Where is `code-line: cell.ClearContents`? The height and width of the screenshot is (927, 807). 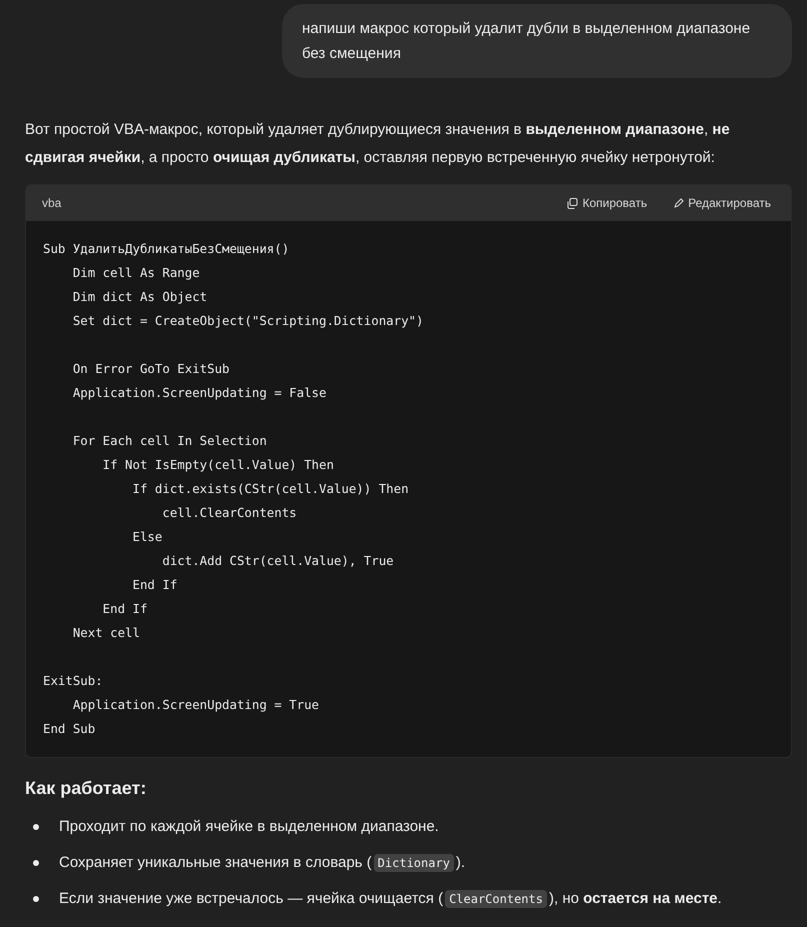
code-line: cell.ClearContents is located at coordinates (229, 513).